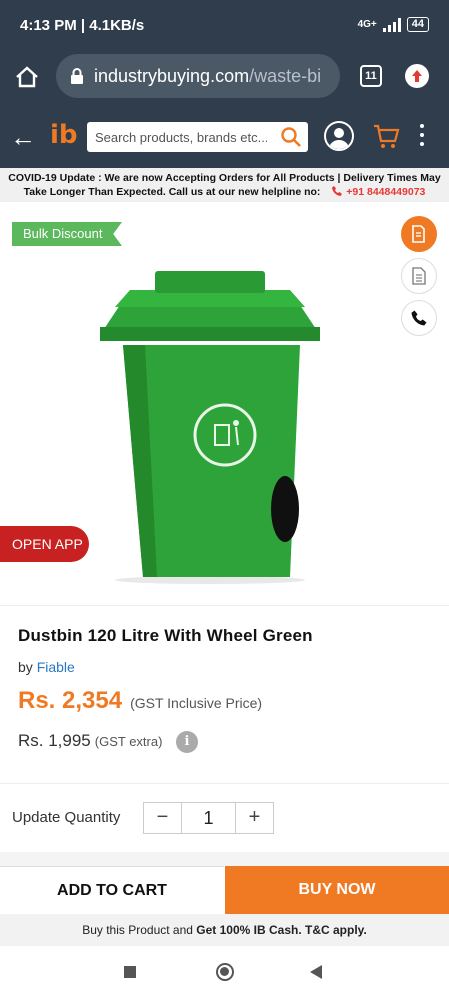  I want to click on price-row: Rs. 2,354 (GST Inclusive Price), so click(140, 701).